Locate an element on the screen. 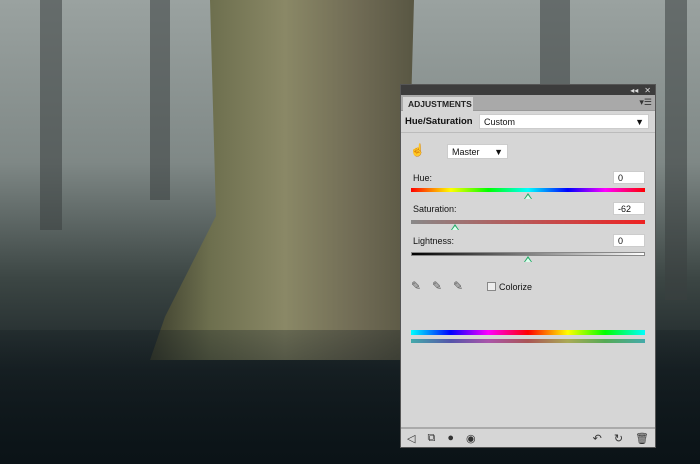  lightness-input: 0 is located at coordinates (629, 240).